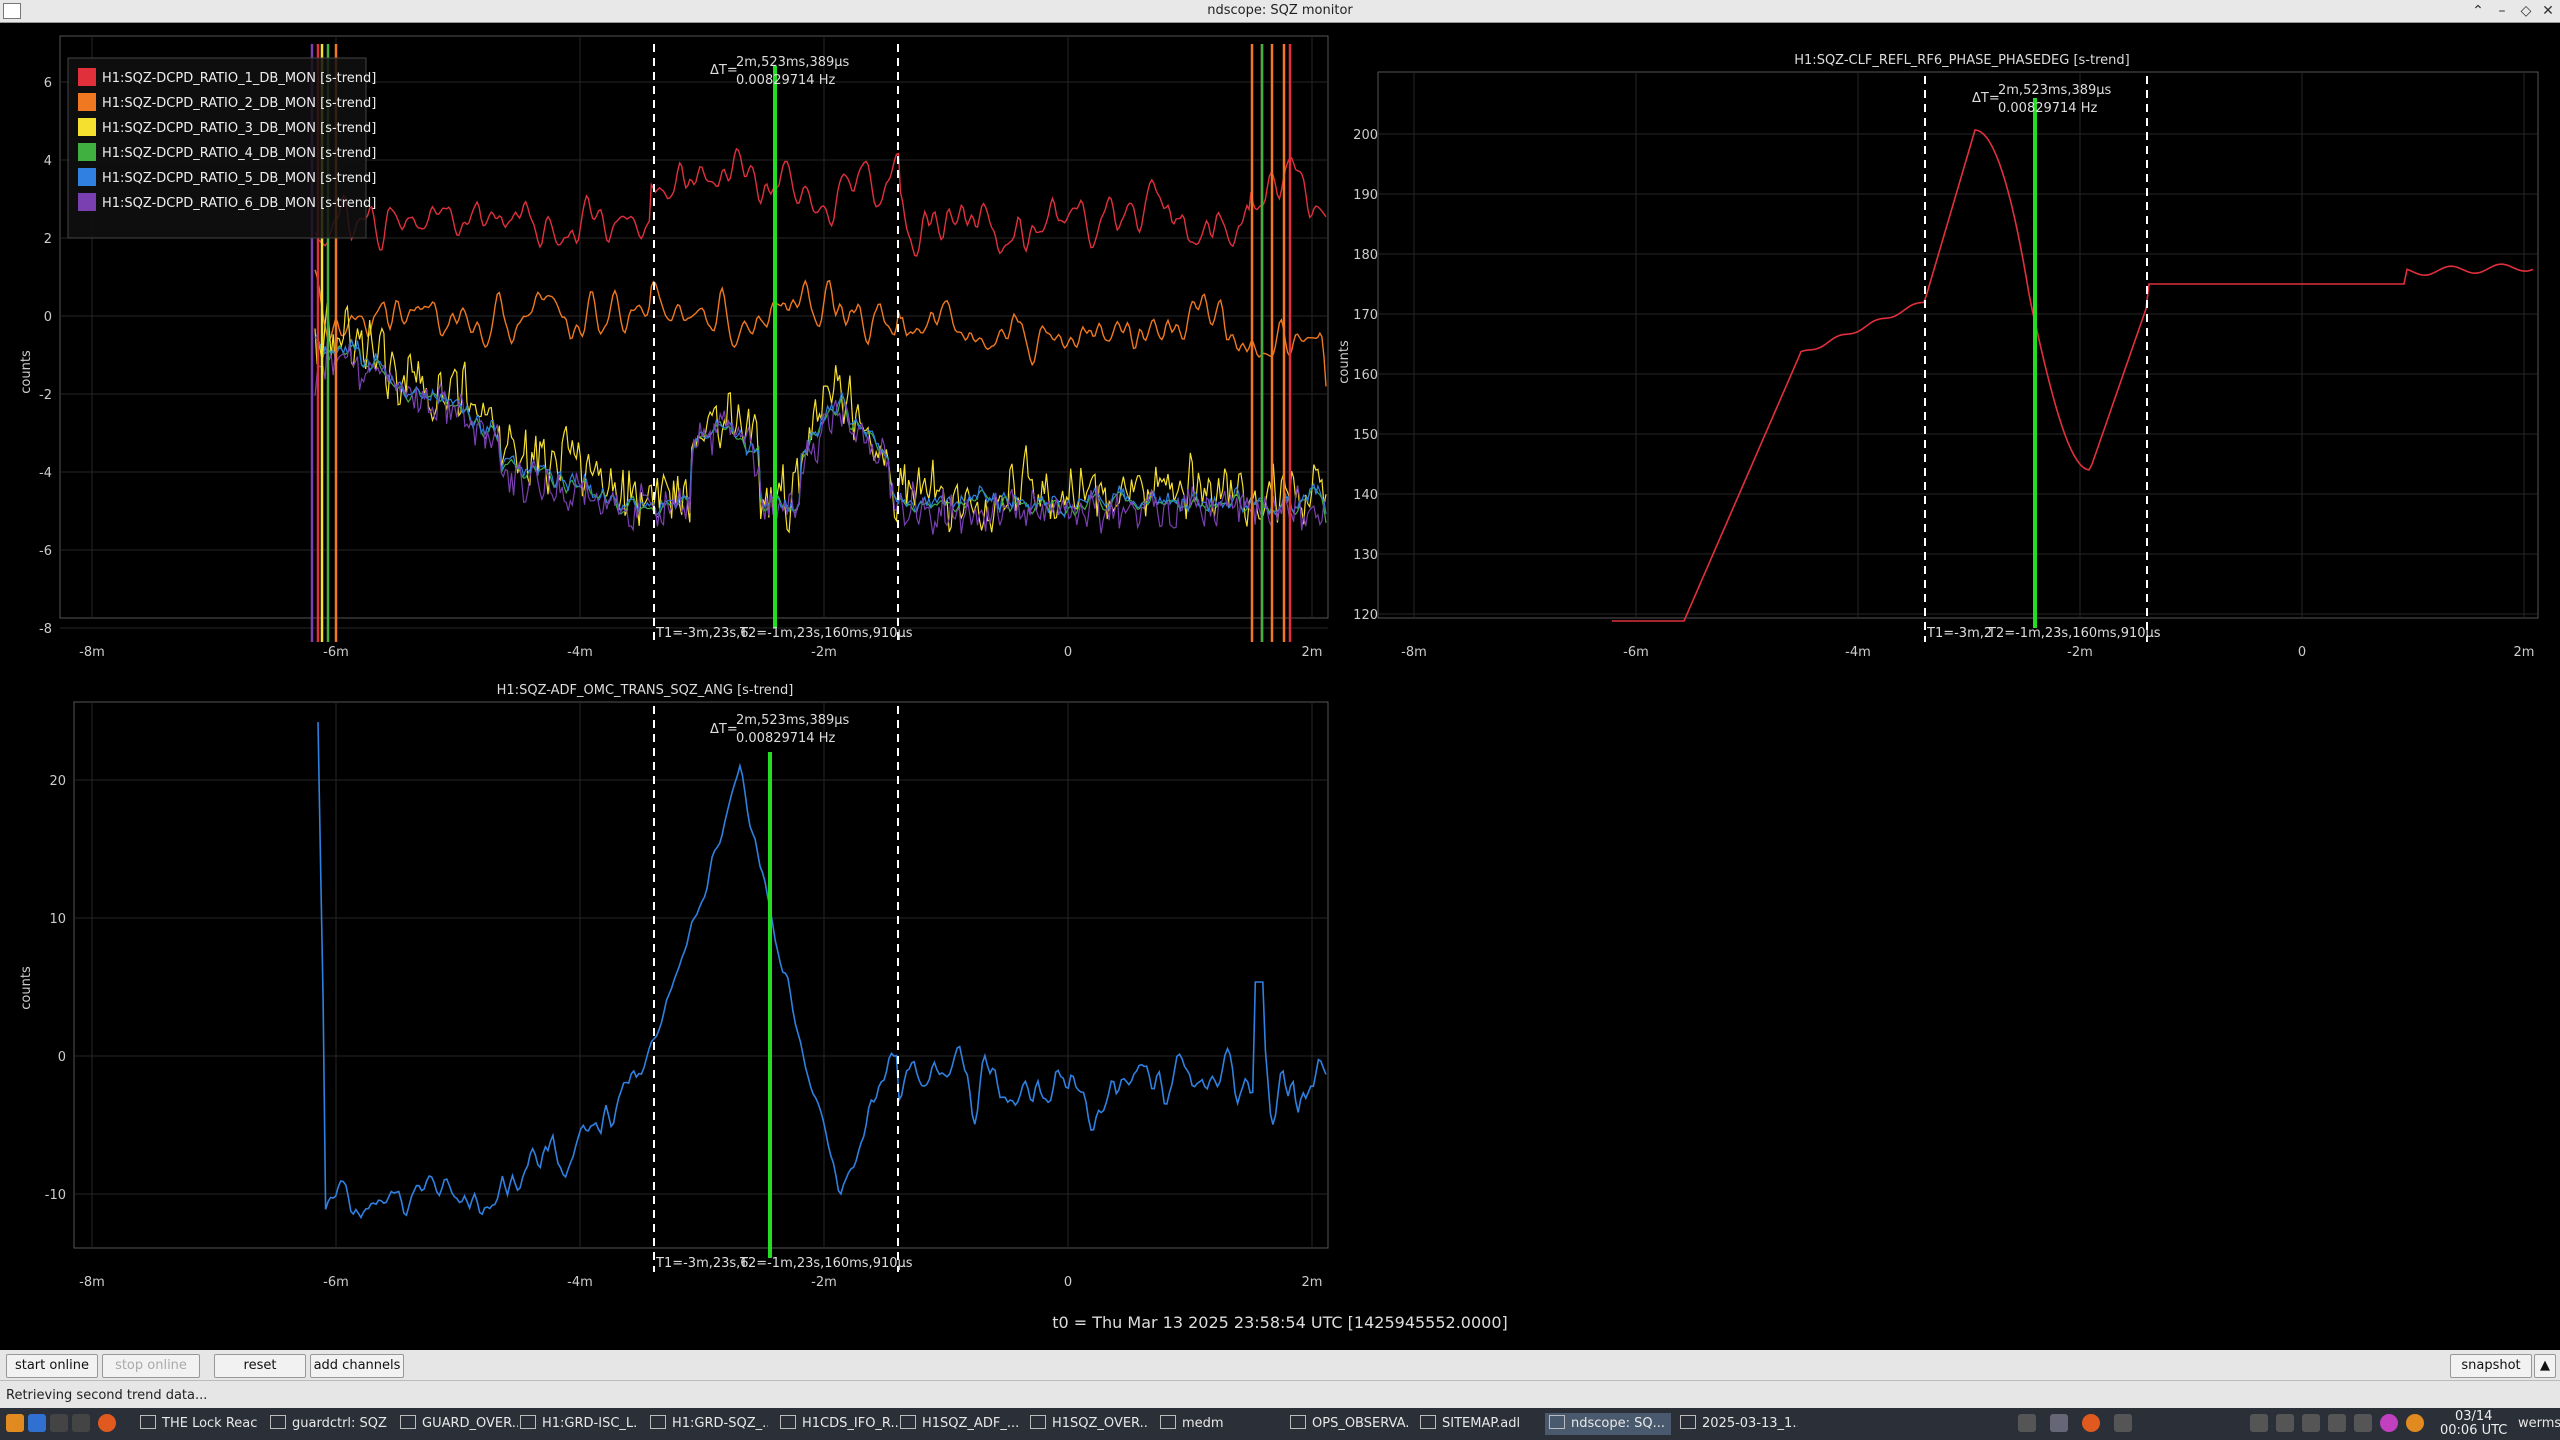  I want to click on volume-icon, so click(2311, 1423).